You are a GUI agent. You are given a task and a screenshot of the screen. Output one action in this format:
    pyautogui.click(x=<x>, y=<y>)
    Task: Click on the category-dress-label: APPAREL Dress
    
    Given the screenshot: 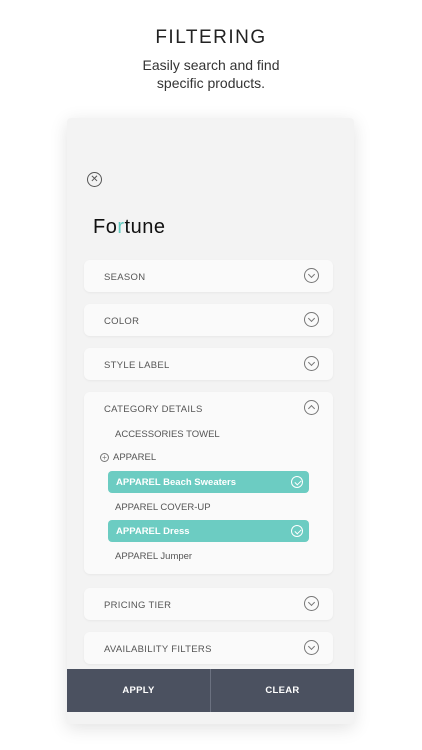 What is the action you would take?
    pyautogui.click(x=153, y=531)
    